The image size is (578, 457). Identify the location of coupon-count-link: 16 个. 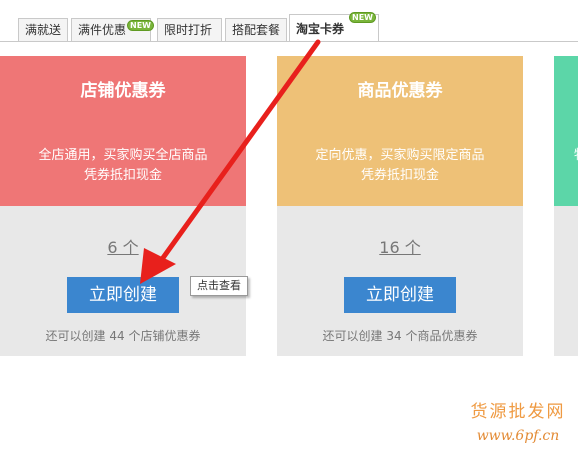
(400, 246).